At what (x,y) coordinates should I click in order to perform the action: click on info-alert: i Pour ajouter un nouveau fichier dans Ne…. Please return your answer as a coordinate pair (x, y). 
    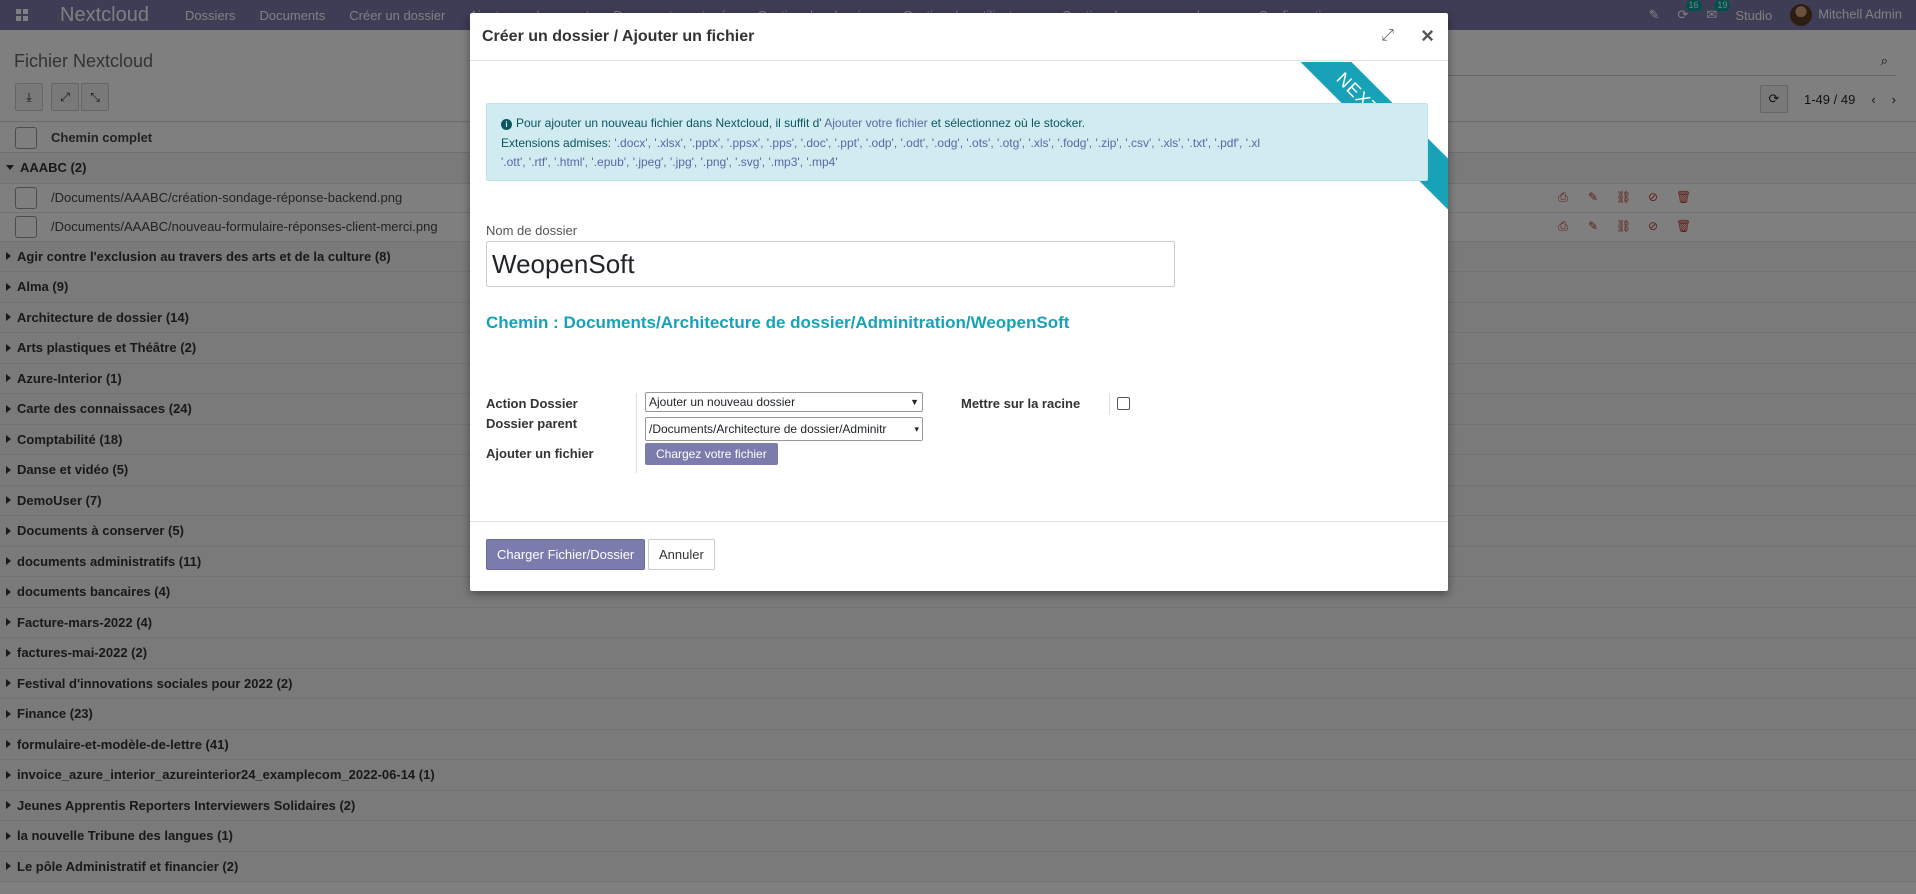
    Looking at the image, I should click on (957, 142).